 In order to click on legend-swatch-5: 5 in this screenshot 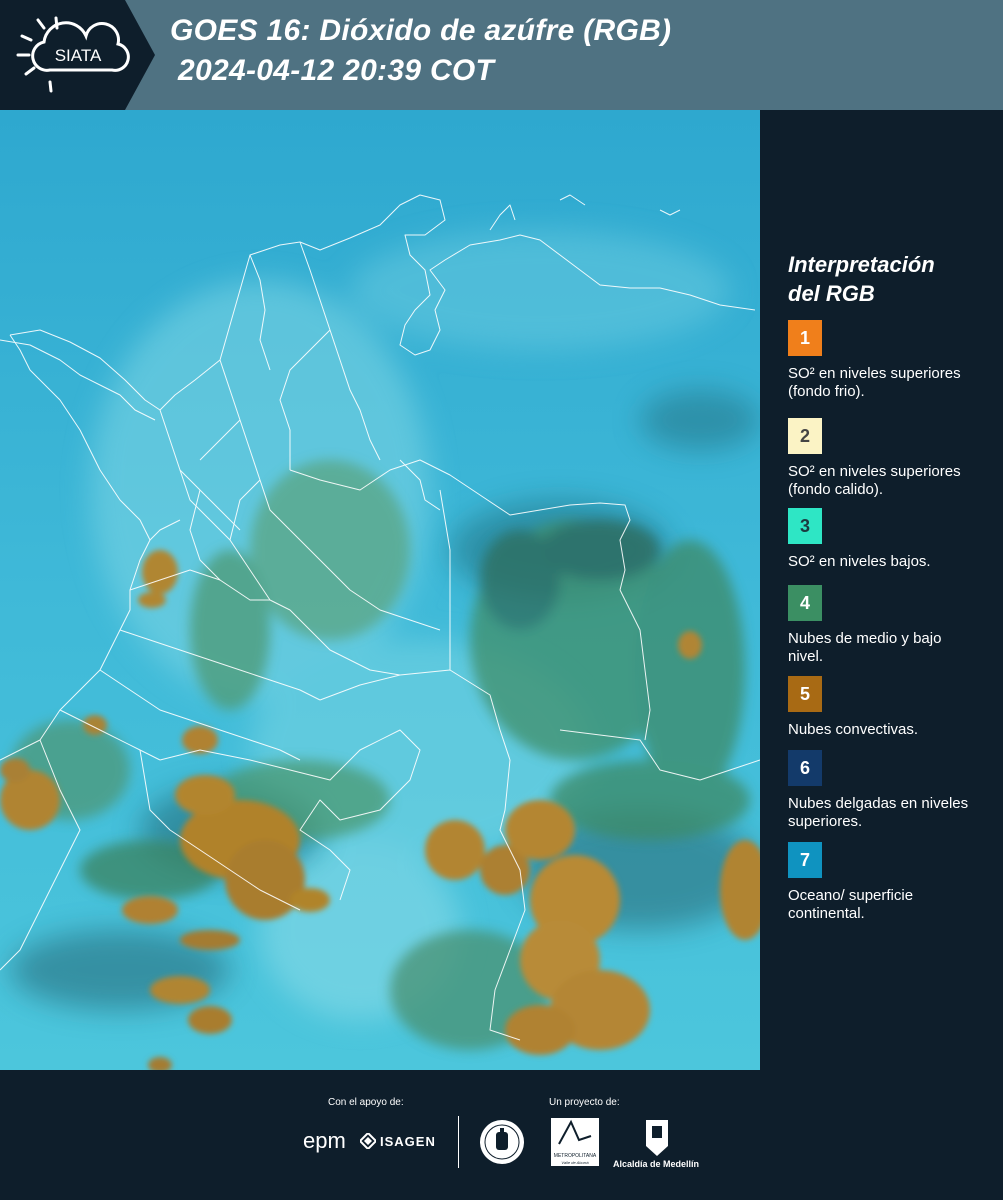, I will do `click(805, 694)`.